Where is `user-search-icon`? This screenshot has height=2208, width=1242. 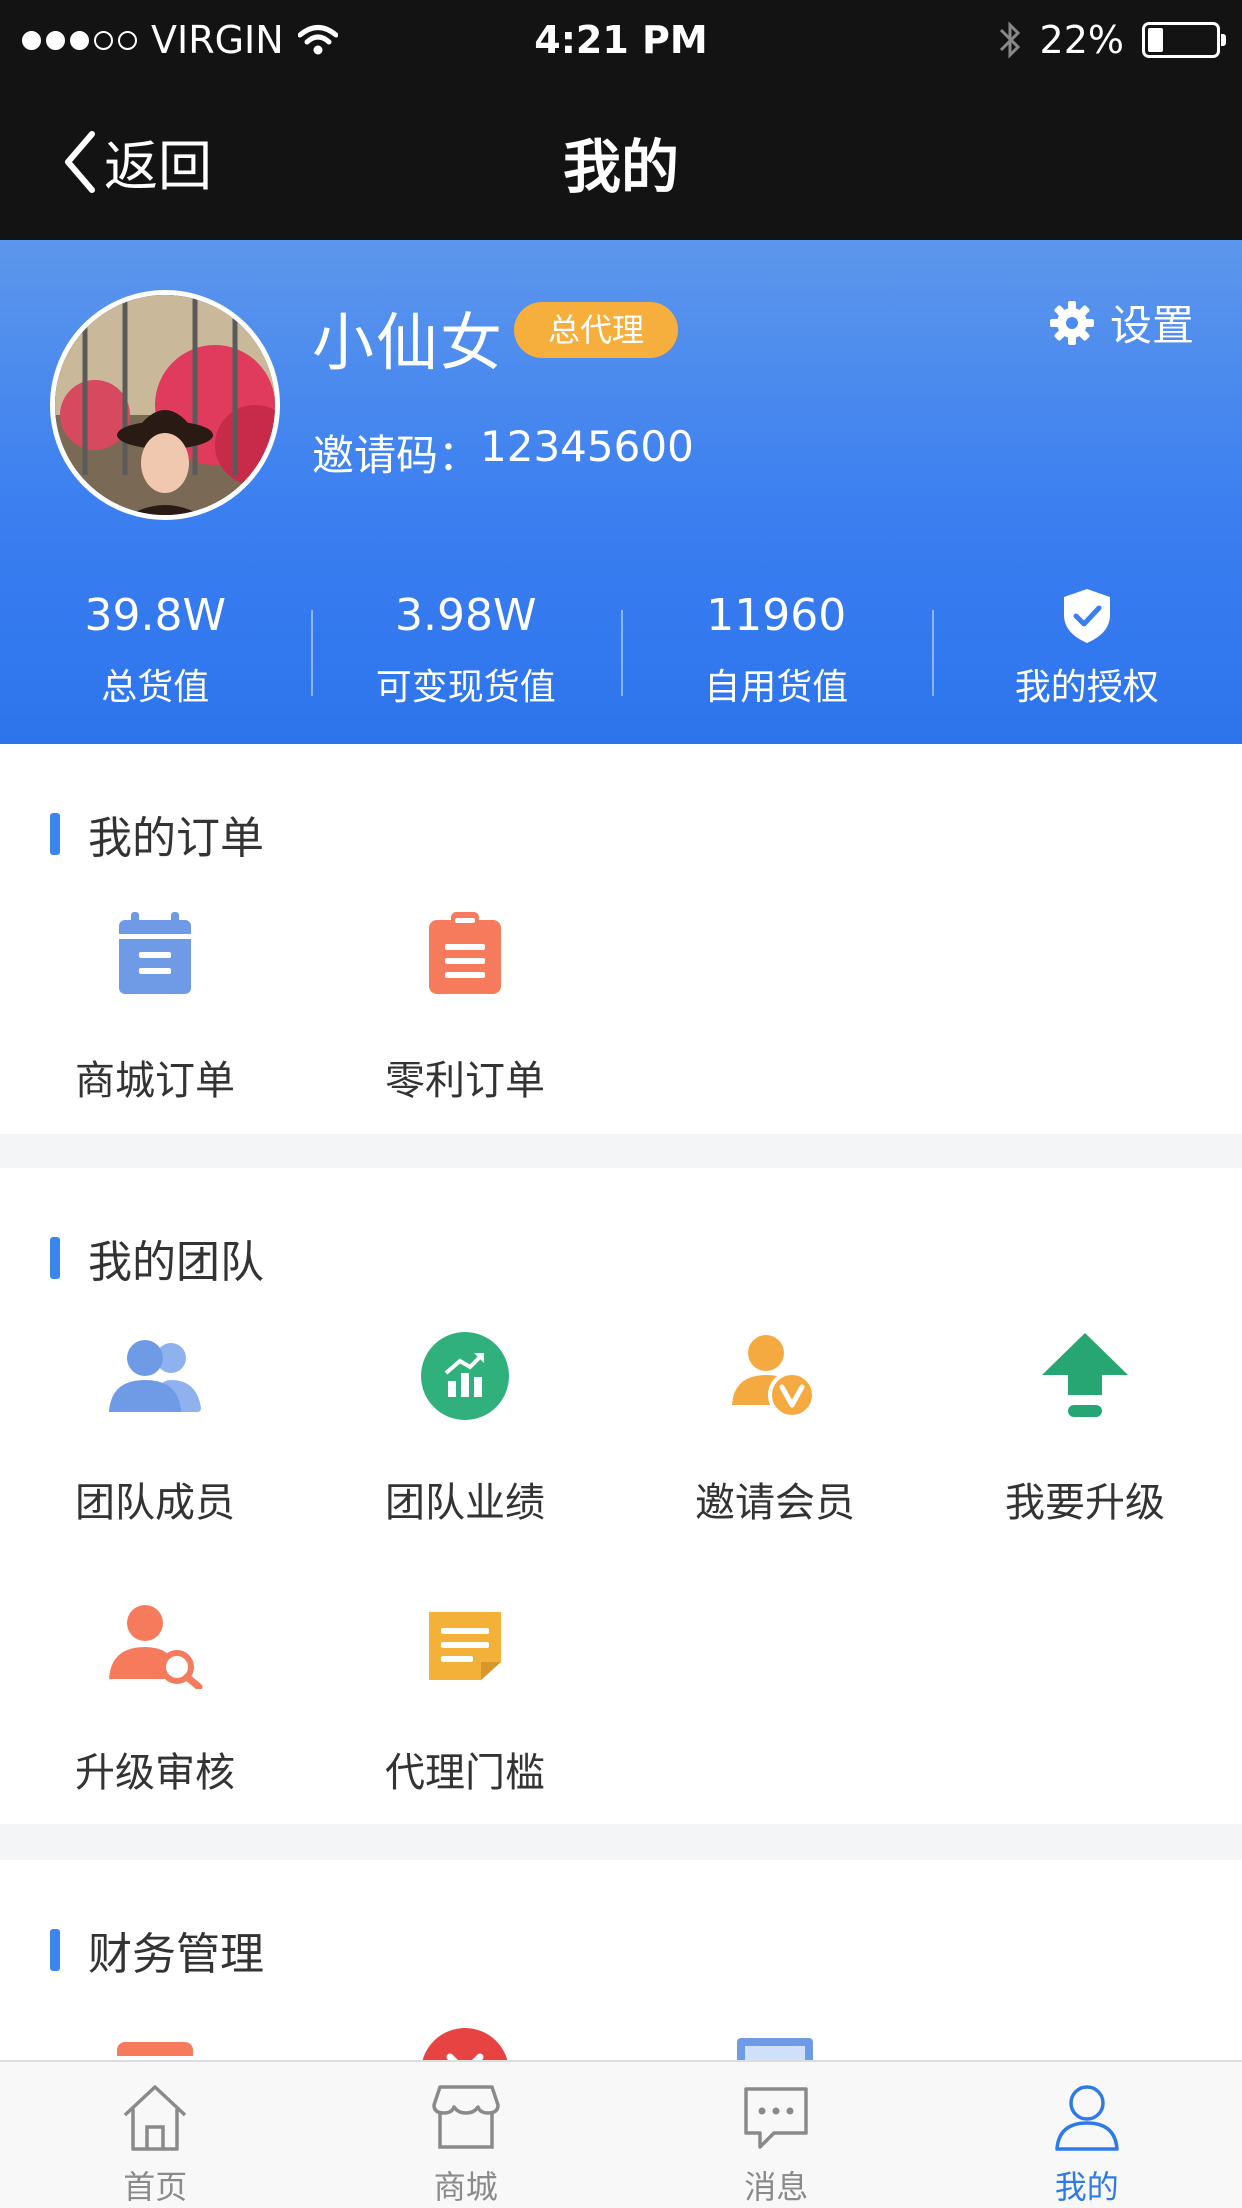 user-search-icon is located at coordinates (156, 1647).